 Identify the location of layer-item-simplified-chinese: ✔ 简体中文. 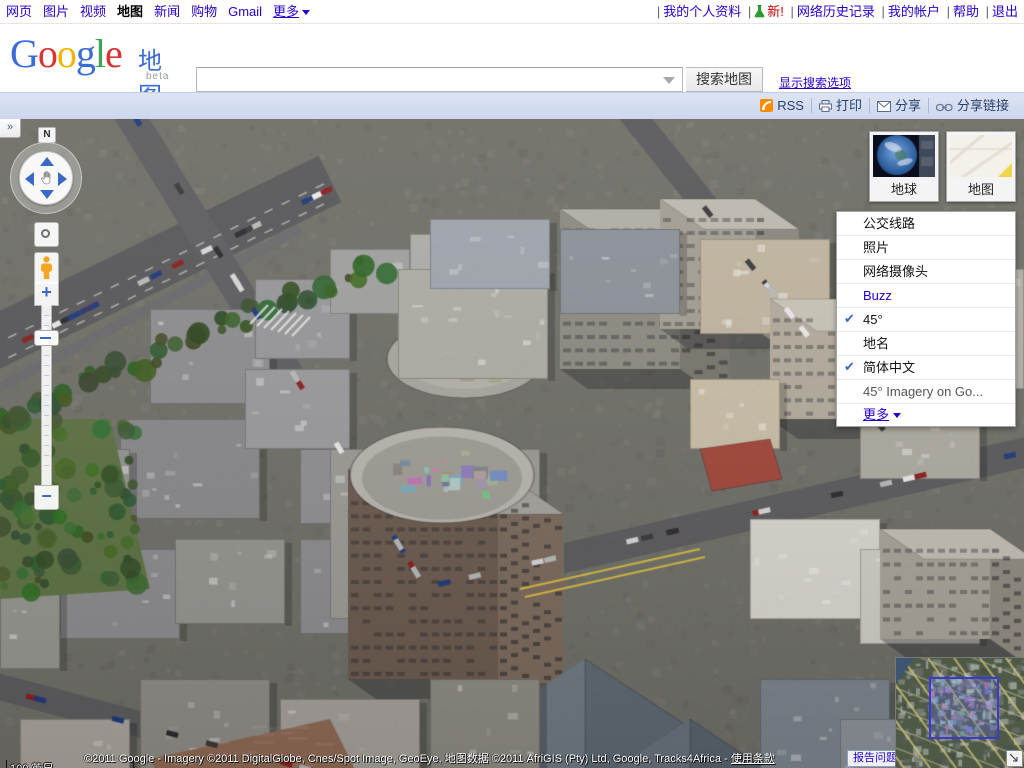
(926, 368).